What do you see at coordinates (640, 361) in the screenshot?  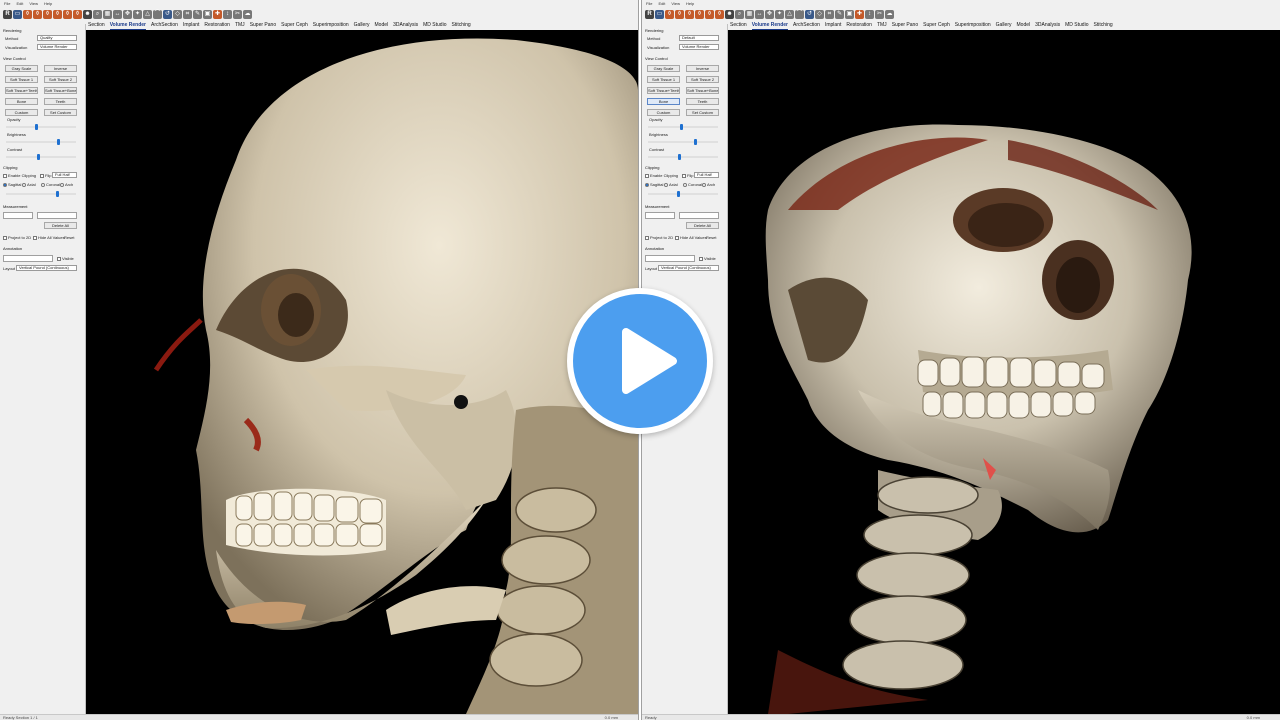 I see `play-button` at bounding box center [640, 361].